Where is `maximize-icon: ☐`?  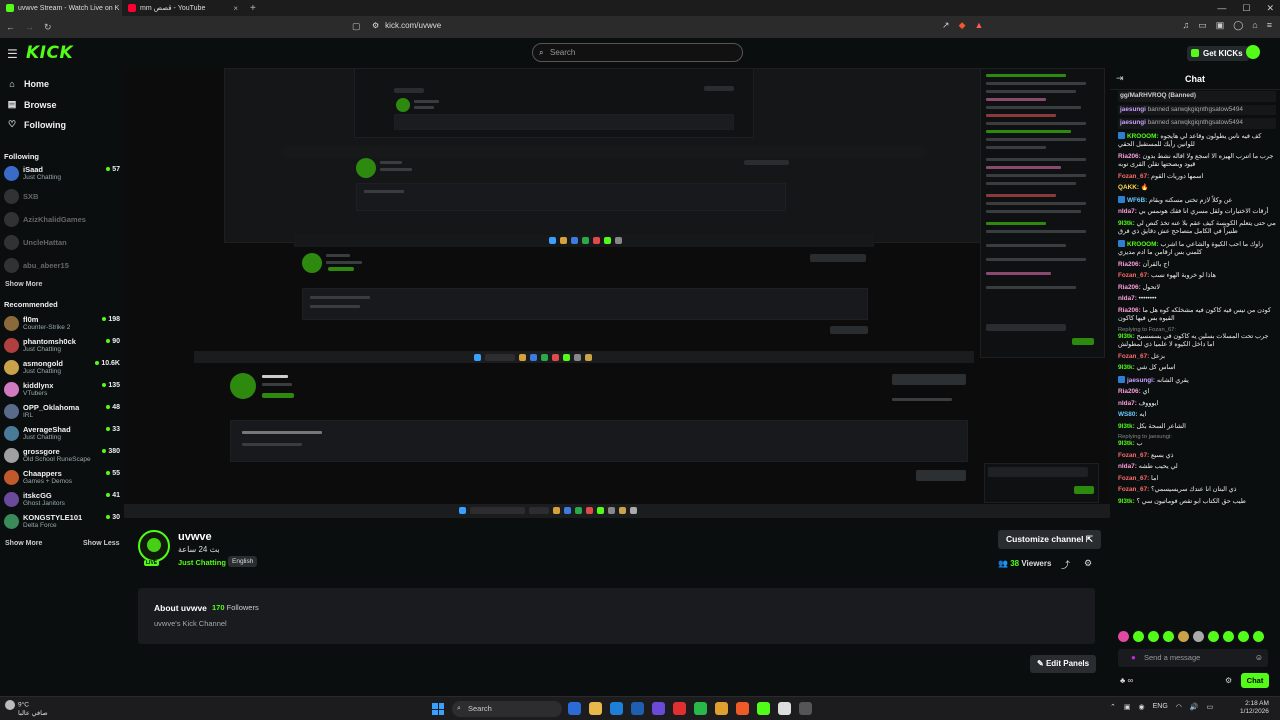 maximize-icon: ☐ is located at coordinates (1246, 8).